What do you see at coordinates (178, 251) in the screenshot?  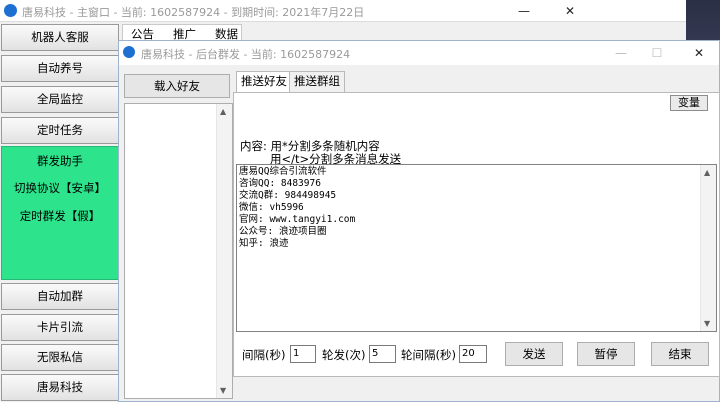 I see `friend-list: ▲ ▼` at bounding box center [178, 251].